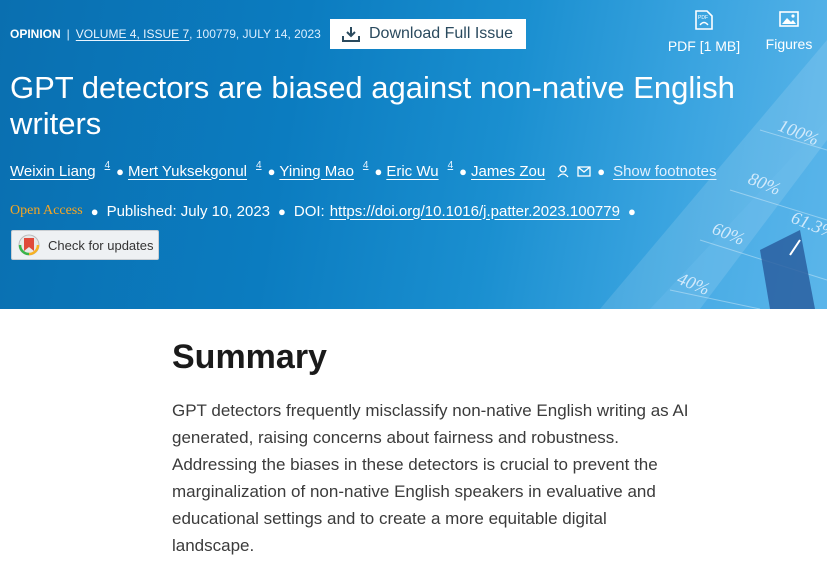 The width and height of the screenshot is (827, 566). Describe the element at coordinates (255, 34) in the screenshot. I see `article-info: , 100779, JULY 14, 2023` at that location.